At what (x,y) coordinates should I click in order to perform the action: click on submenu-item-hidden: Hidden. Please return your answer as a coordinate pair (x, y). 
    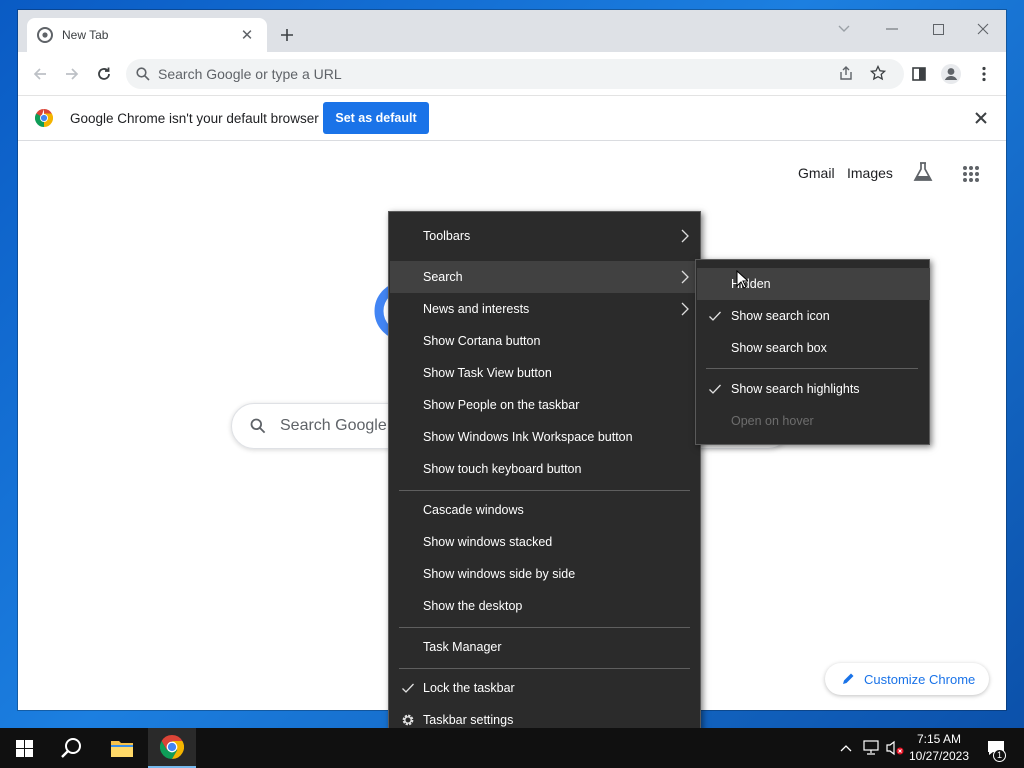
    Looking at the image, I should click on (813, 284).